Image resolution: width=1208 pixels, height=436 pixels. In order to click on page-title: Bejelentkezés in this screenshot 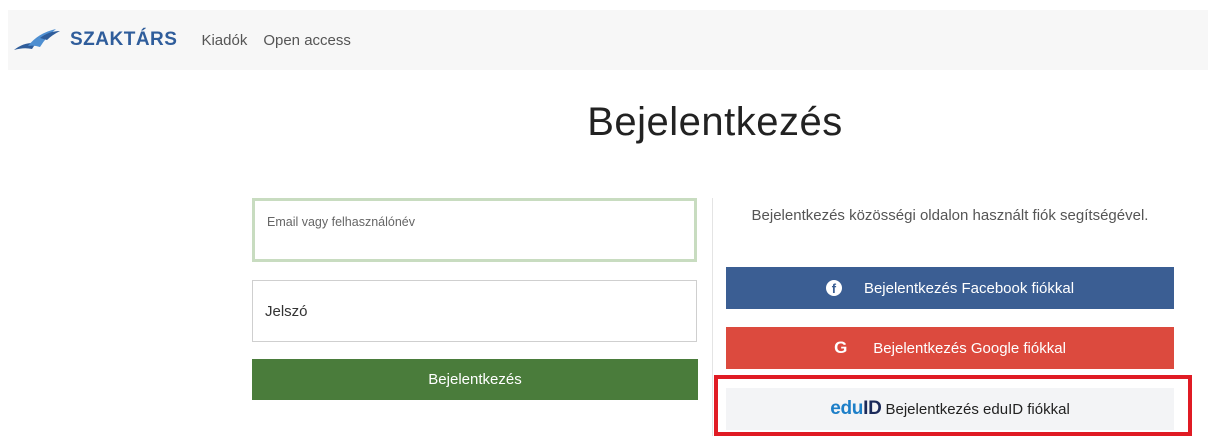, I will do `click(715, 122)`.